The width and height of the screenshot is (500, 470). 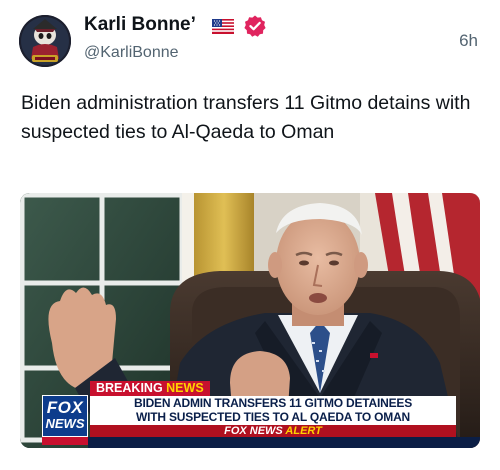 I want to click on breaking-news-text: NEWS, so click(x=185, y=388).